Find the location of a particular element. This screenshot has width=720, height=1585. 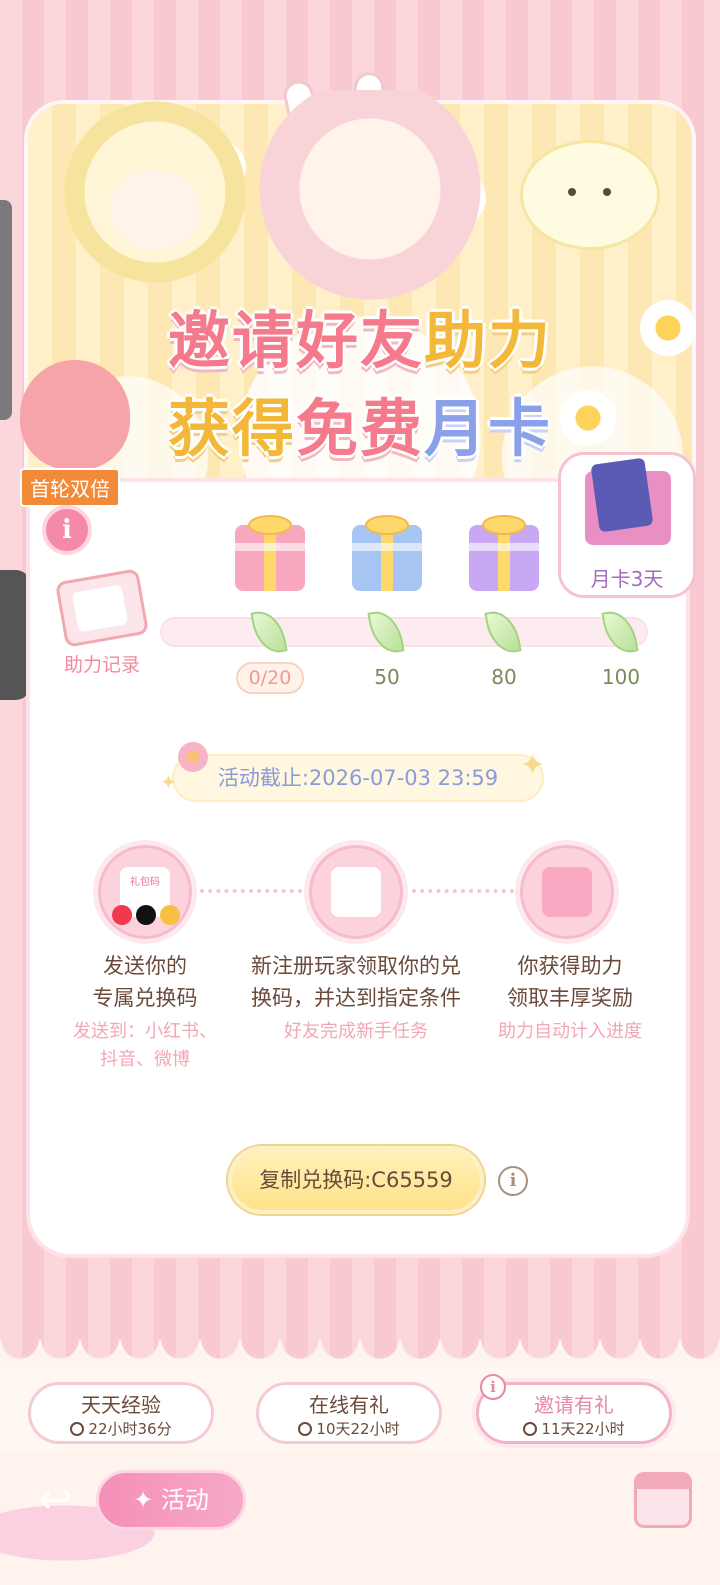

step-register-icon is located at coordinates (356, 892).